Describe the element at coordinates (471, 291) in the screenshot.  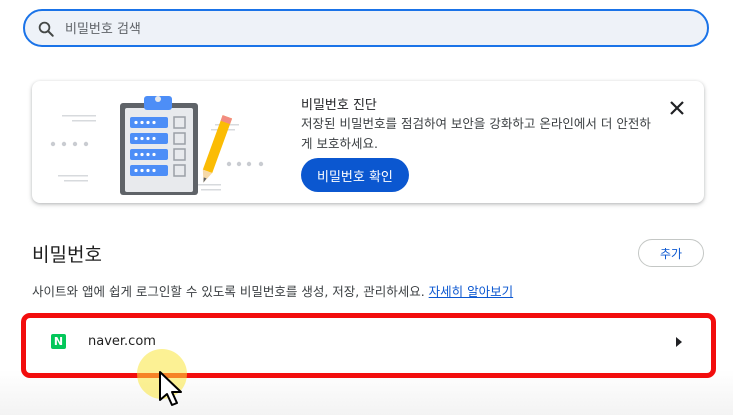
I see `learn-more-link: 자세히 알아보기` at that location.